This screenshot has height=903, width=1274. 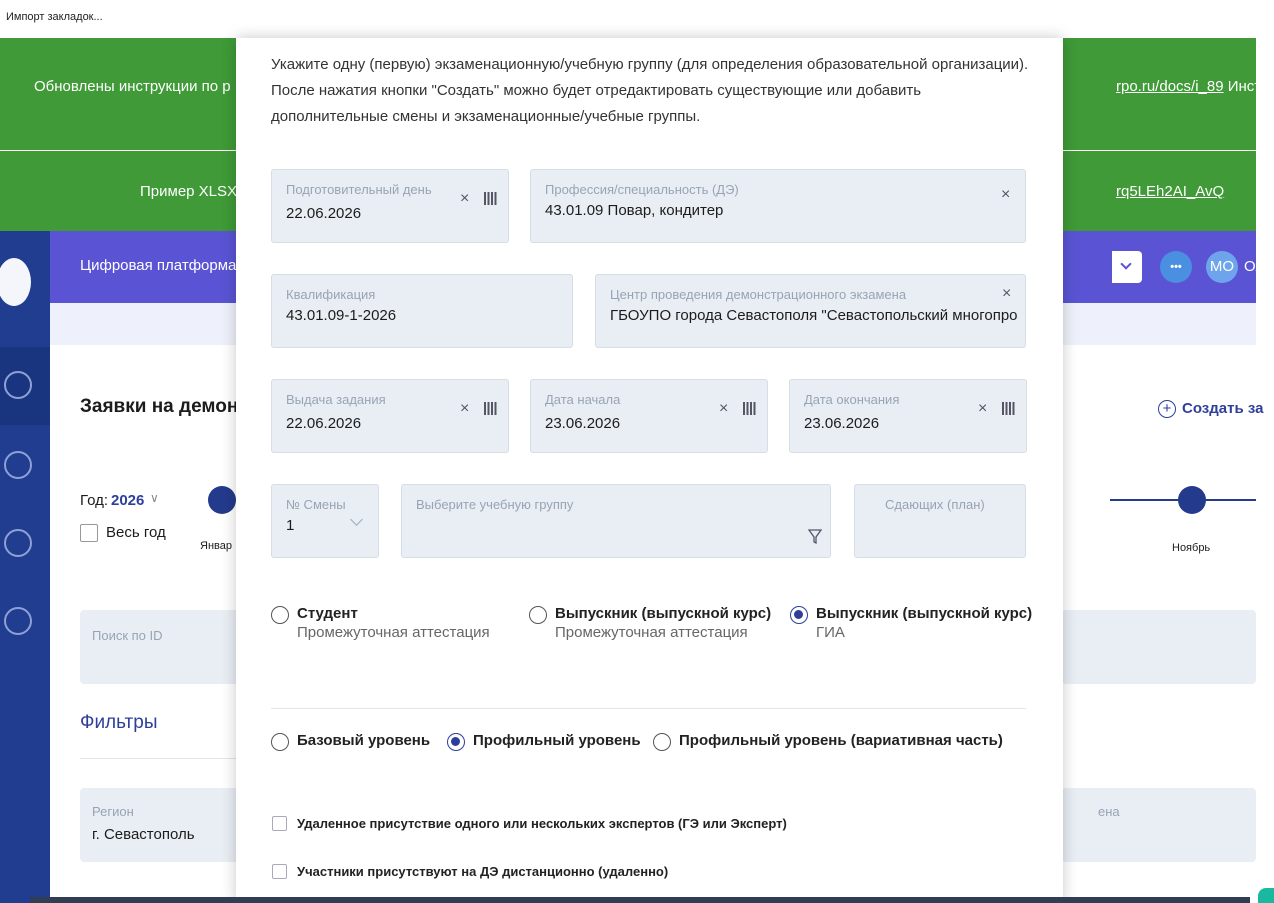 What do you see at coordinates (1266, 895) in the screenshot?
I see `corner-widget` at bounding box center [1266, 895].